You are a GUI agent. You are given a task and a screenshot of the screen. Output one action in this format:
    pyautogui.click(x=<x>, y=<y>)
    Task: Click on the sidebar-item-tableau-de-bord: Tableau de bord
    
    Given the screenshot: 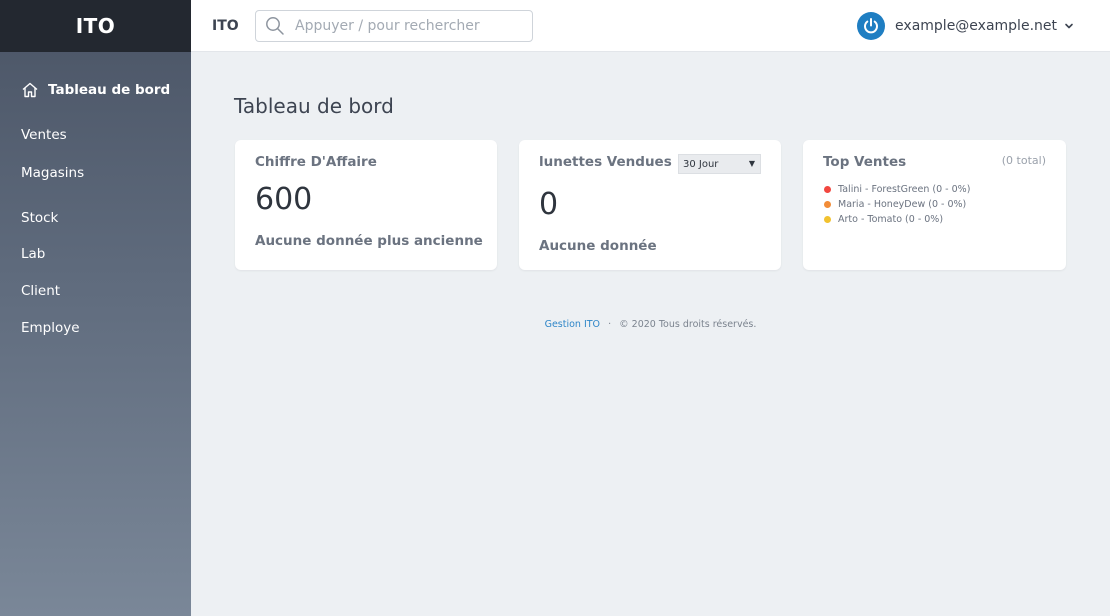 What is the action you would take?
    pyautogui.click(x=95, y=90)
    